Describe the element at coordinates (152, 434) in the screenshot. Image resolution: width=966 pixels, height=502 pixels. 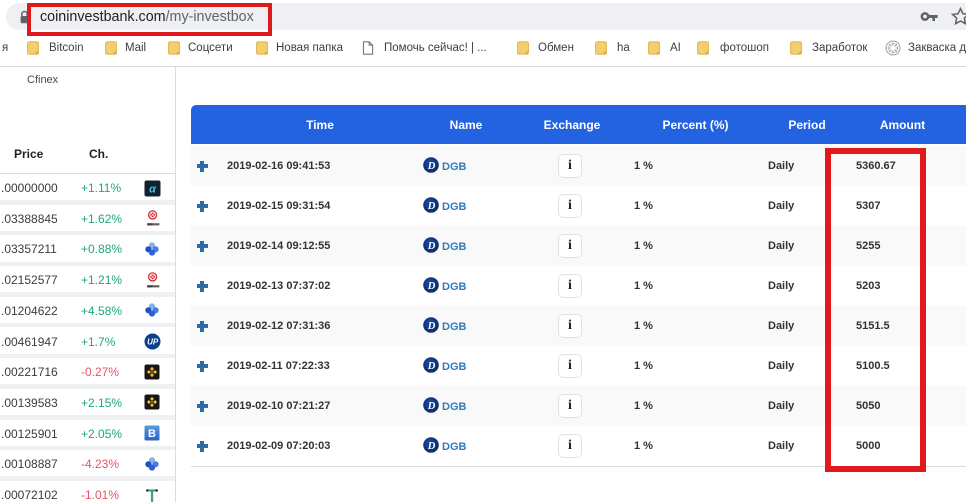
I see `svg-text: B` at that location.